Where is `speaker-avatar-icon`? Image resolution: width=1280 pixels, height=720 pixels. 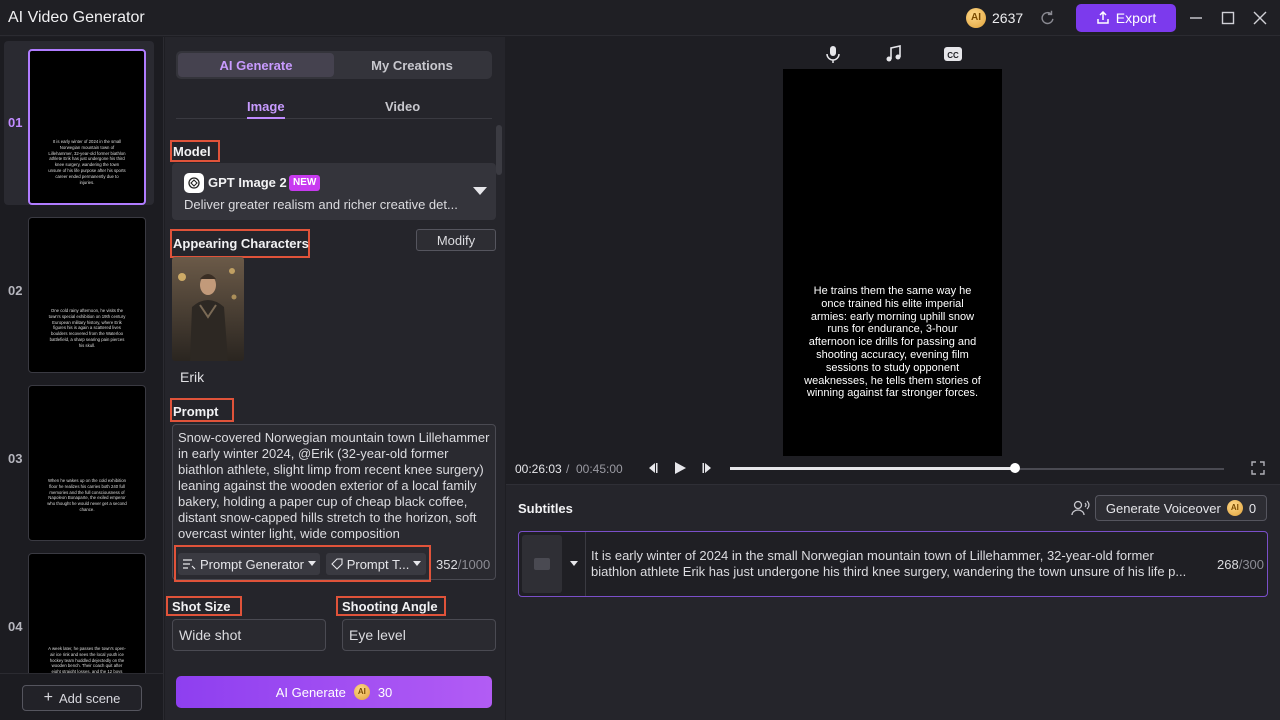
speaker-avatar-icon is located at coordinates (542, 564).